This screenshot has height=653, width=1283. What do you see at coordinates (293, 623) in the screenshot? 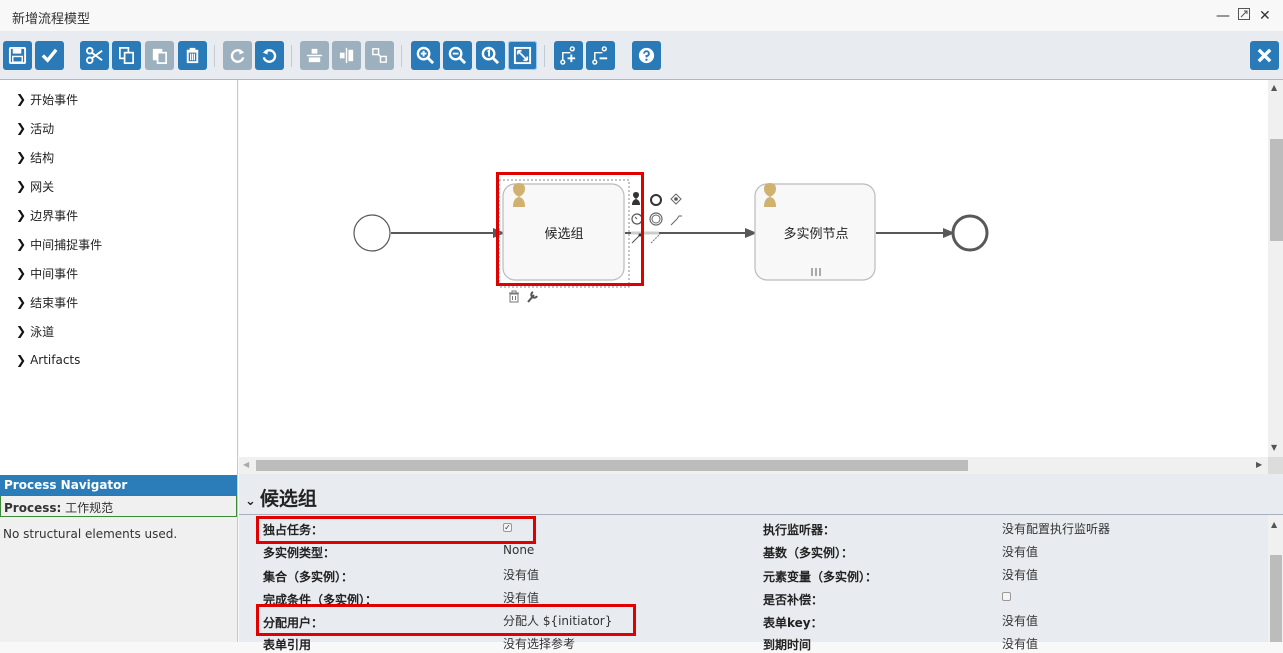
I see `property-label: 分配用户：` at bounding box center [293, 623].